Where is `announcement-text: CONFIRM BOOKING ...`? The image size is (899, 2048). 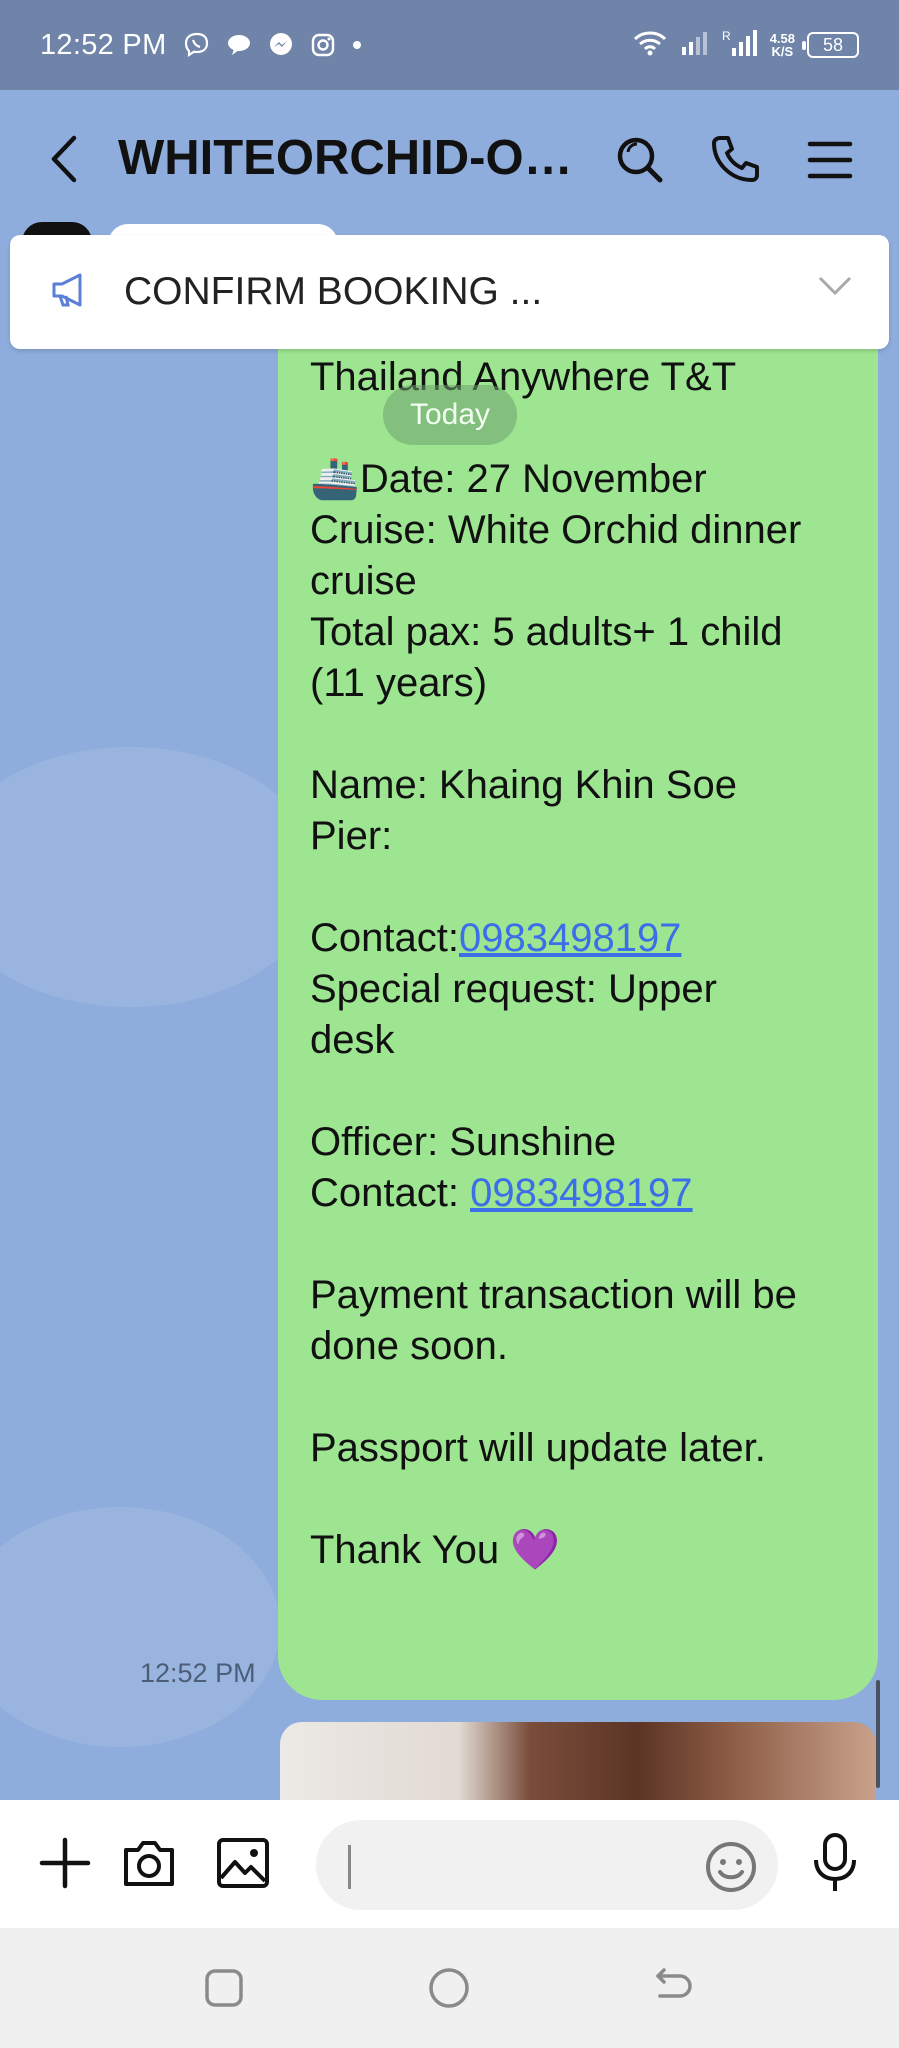 announcement-text: CONFIRM BOOKING ... is located at coordinates (333, 291).